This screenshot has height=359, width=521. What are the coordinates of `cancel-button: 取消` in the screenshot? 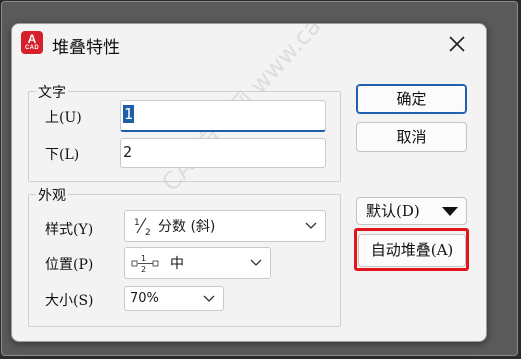 It's located at (411, 137).